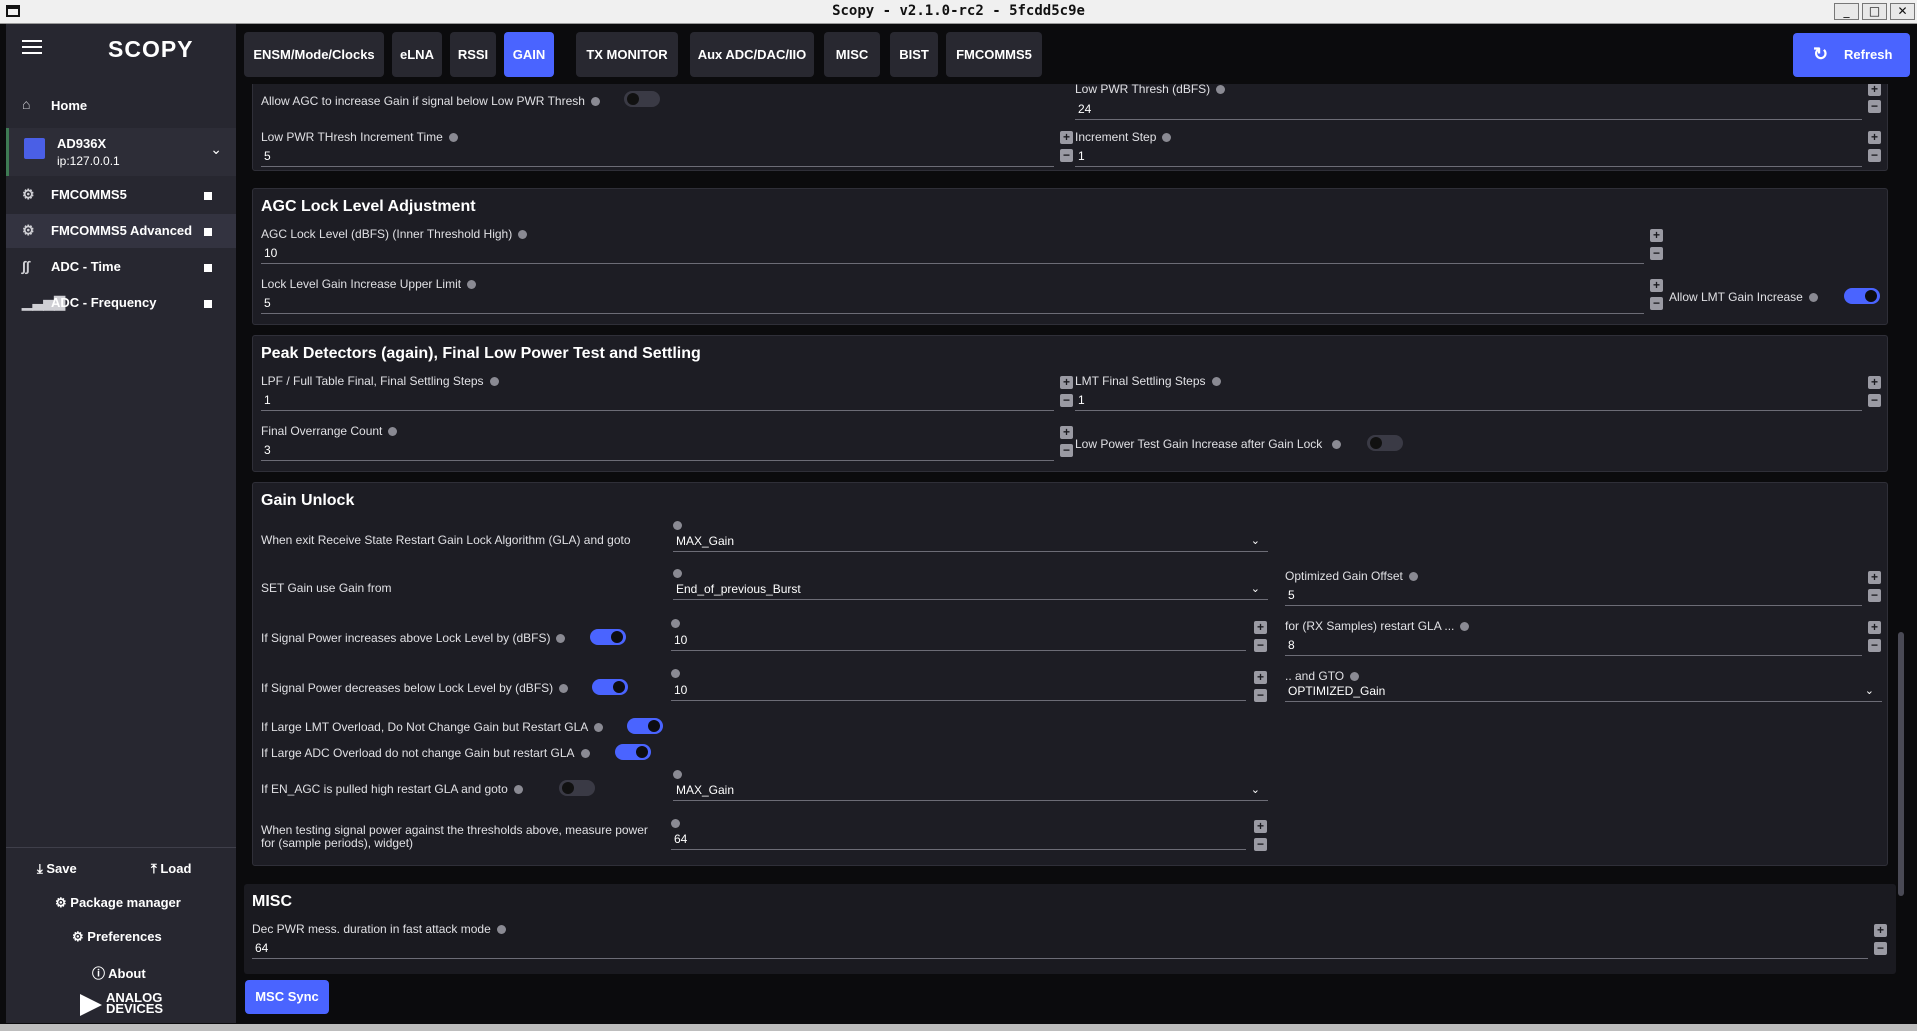  Describe the element at coordinates (1468, 156) in the screenshot. I see `increment-step-field: 1` at that location.